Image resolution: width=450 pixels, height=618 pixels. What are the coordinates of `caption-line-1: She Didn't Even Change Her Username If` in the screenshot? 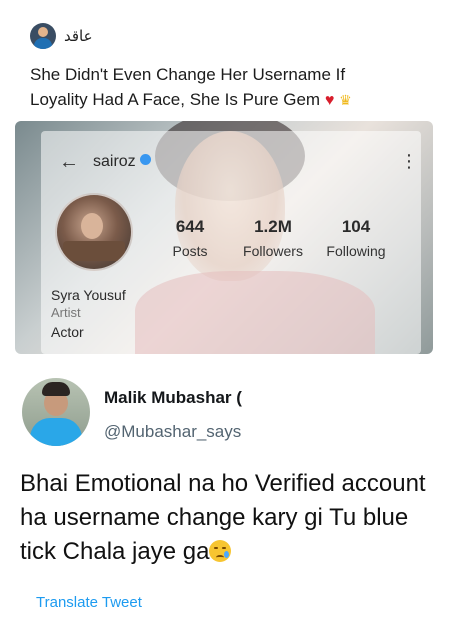 It's located at (188, 74).